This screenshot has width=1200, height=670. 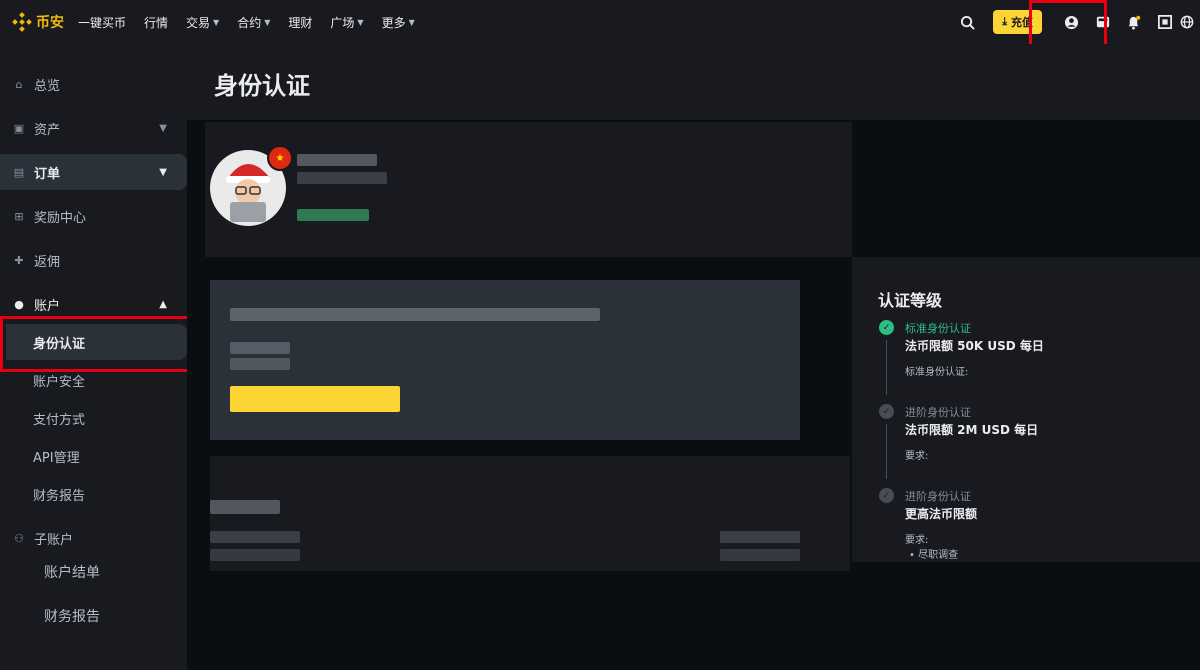 What do you see at coordinates (93, 260) in the screenshot?
I see `sidebar-item-referral: ✚ 返佣` at bounding box center [93, 260].